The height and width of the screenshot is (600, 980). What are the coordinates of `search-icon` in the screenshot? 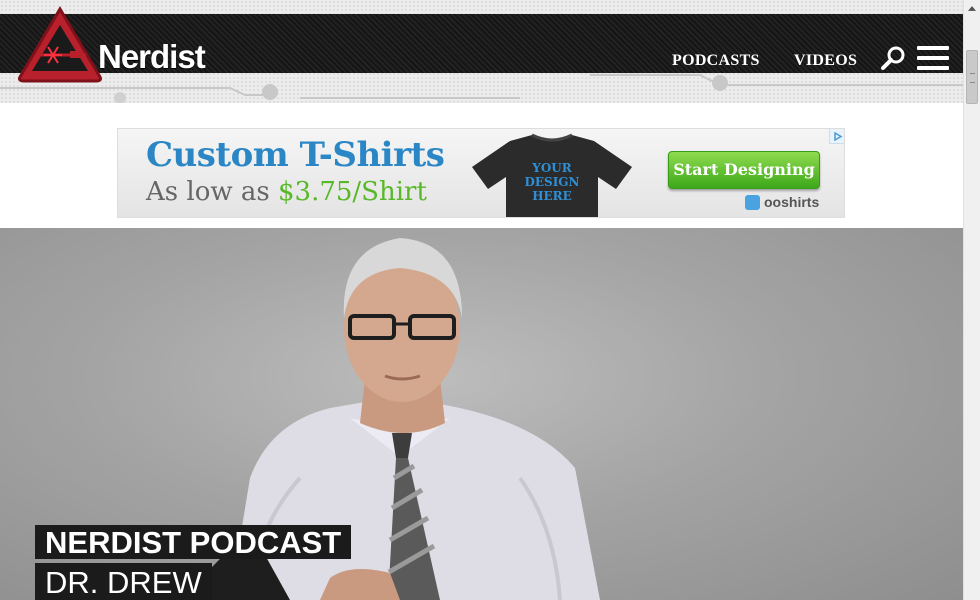 It's located at (893, 58).